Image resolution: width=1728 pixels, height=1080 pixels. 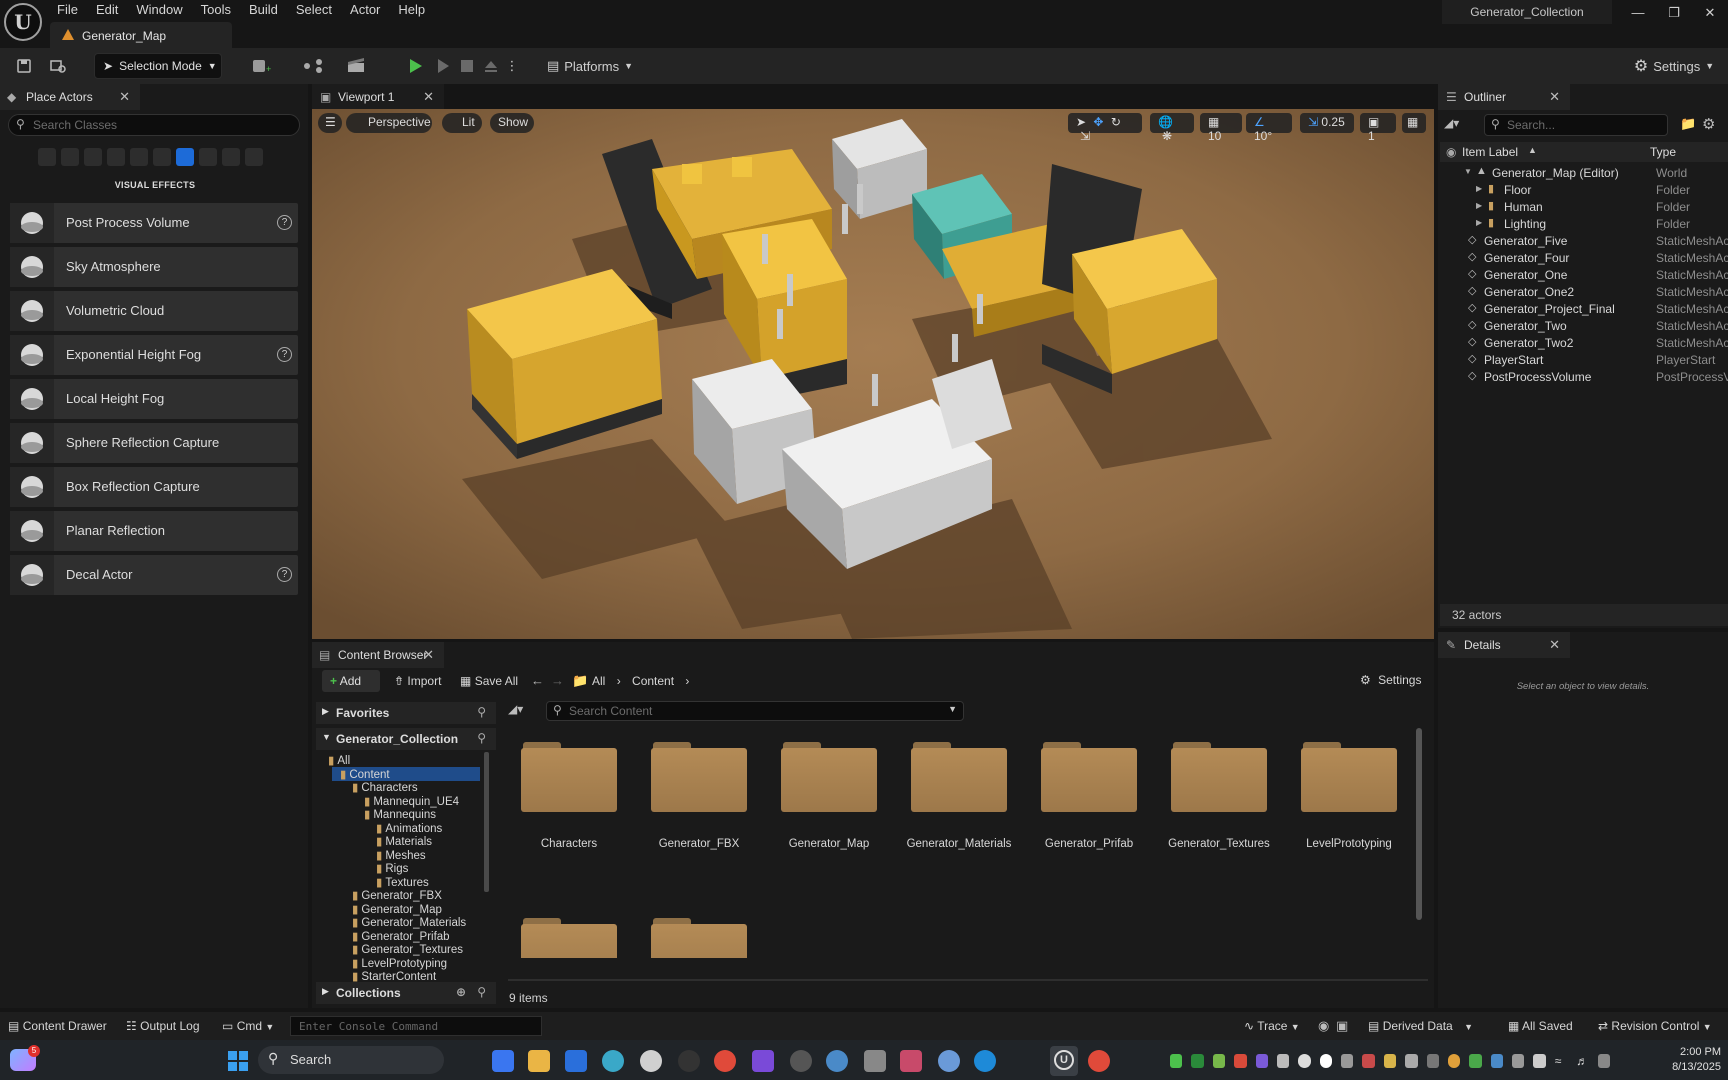 What do you see at coordinates (1390, 680) in the screenshot?
I see `cb-settings-button: ⚙ Settings` at bounding box center [1390, 680].